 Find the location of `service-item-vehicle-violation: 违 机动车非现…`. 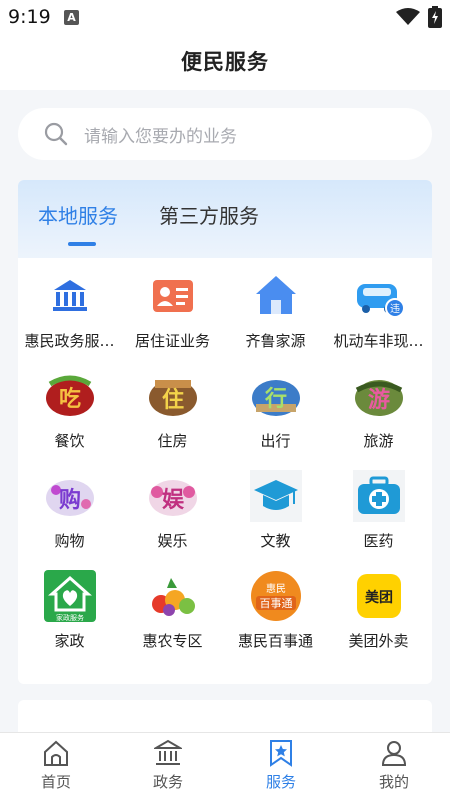

service-item-vehicle-violation: 违 机动车非现… is located at coordinates (378, 315).